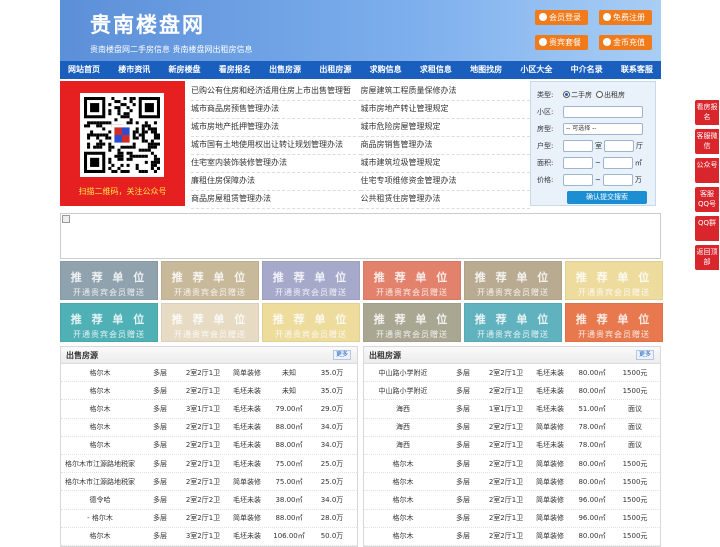  I want to click on policy-link: 住宅专项维修资金管理办法, so click(445, 182).